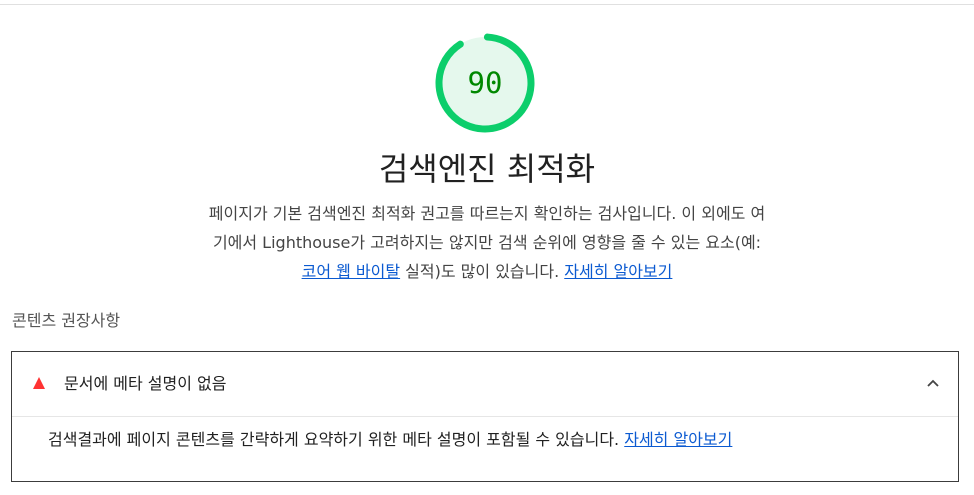 The height and width of the screenshot is (495, 974). What do you see at coordinates (678, 439) in the screenshot?
I see `audit-learn-more-link: 자세히 알아보기` at bounding box center [678, 439].